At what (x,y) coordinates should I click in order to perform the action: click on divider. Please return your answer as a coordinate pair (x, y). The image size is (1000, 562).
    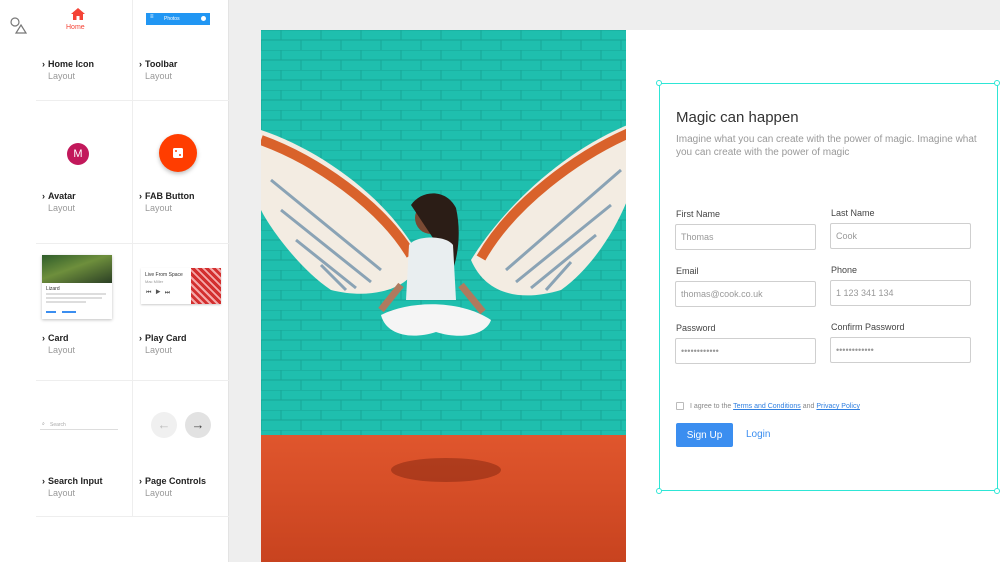
    Looking at the image, I should click on (132, 516).